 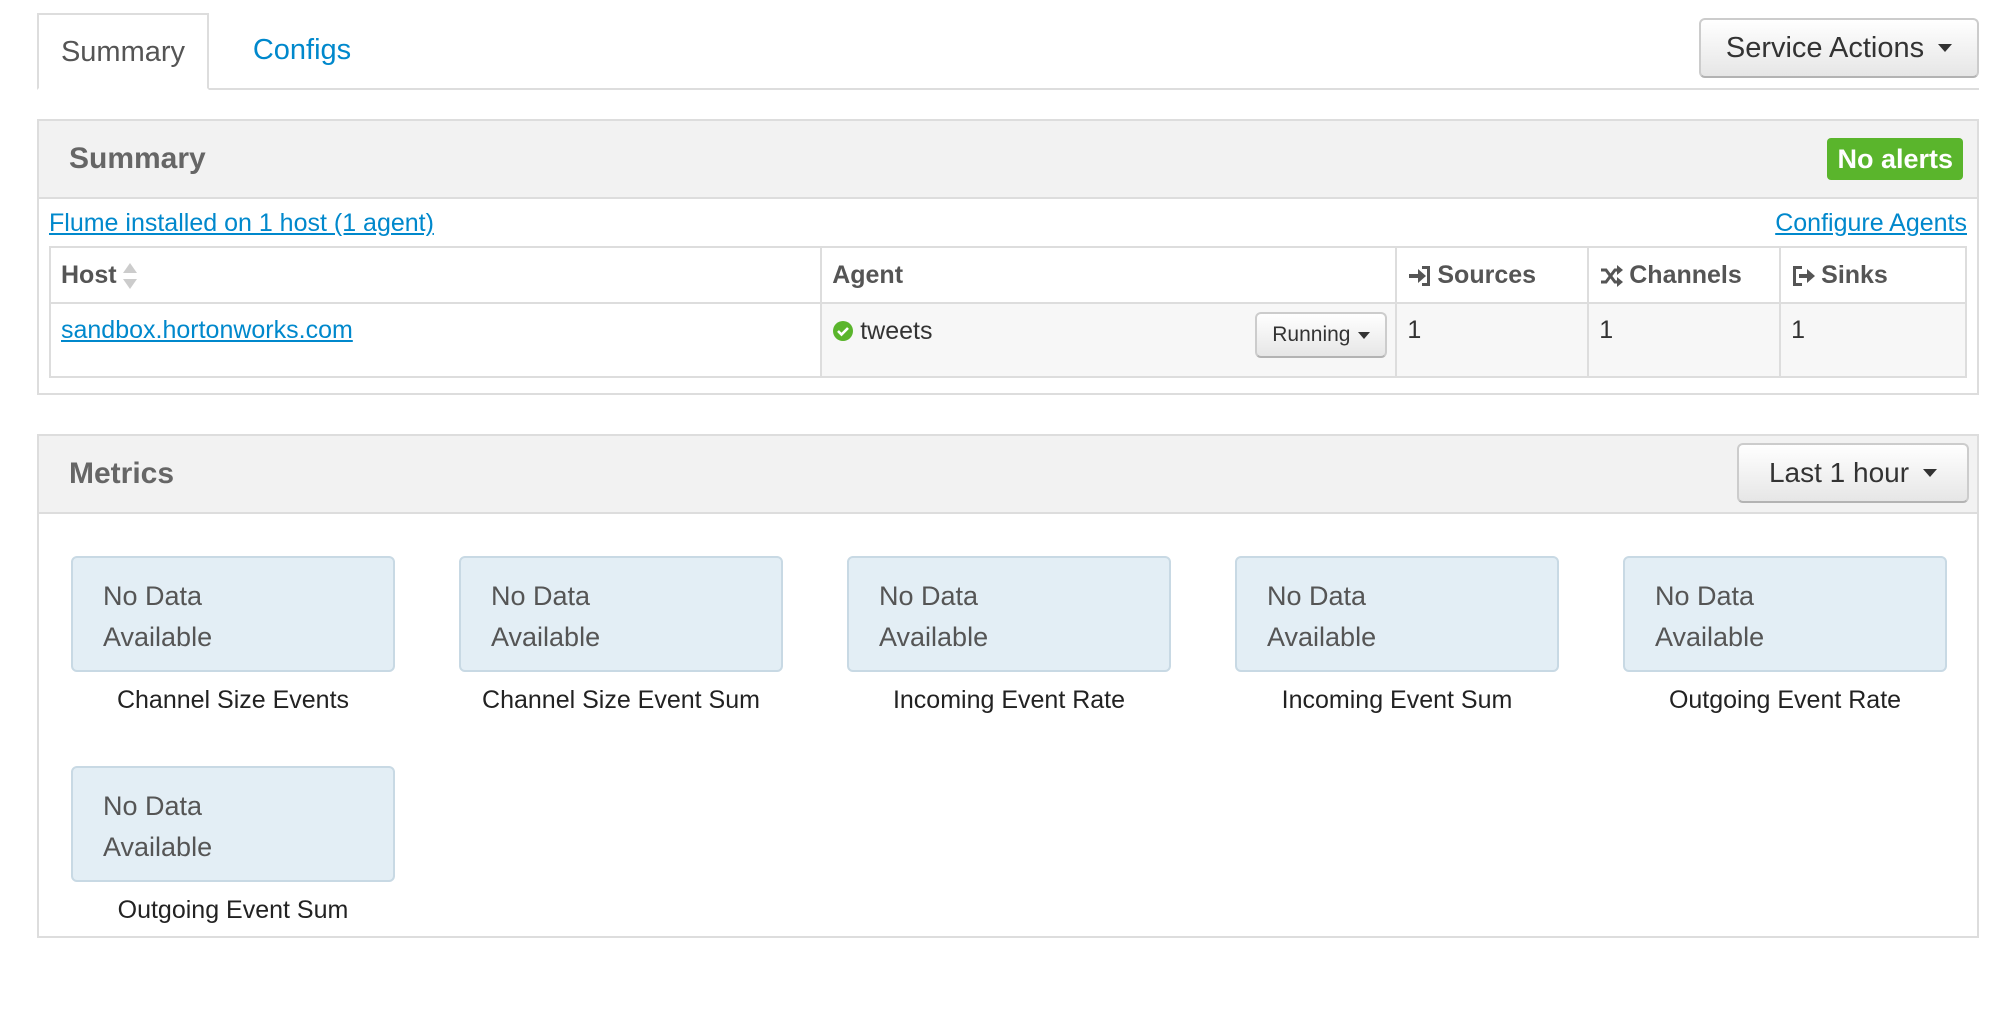 I want to click on channels-column-header: Channels, so click(x=1684, y=275).